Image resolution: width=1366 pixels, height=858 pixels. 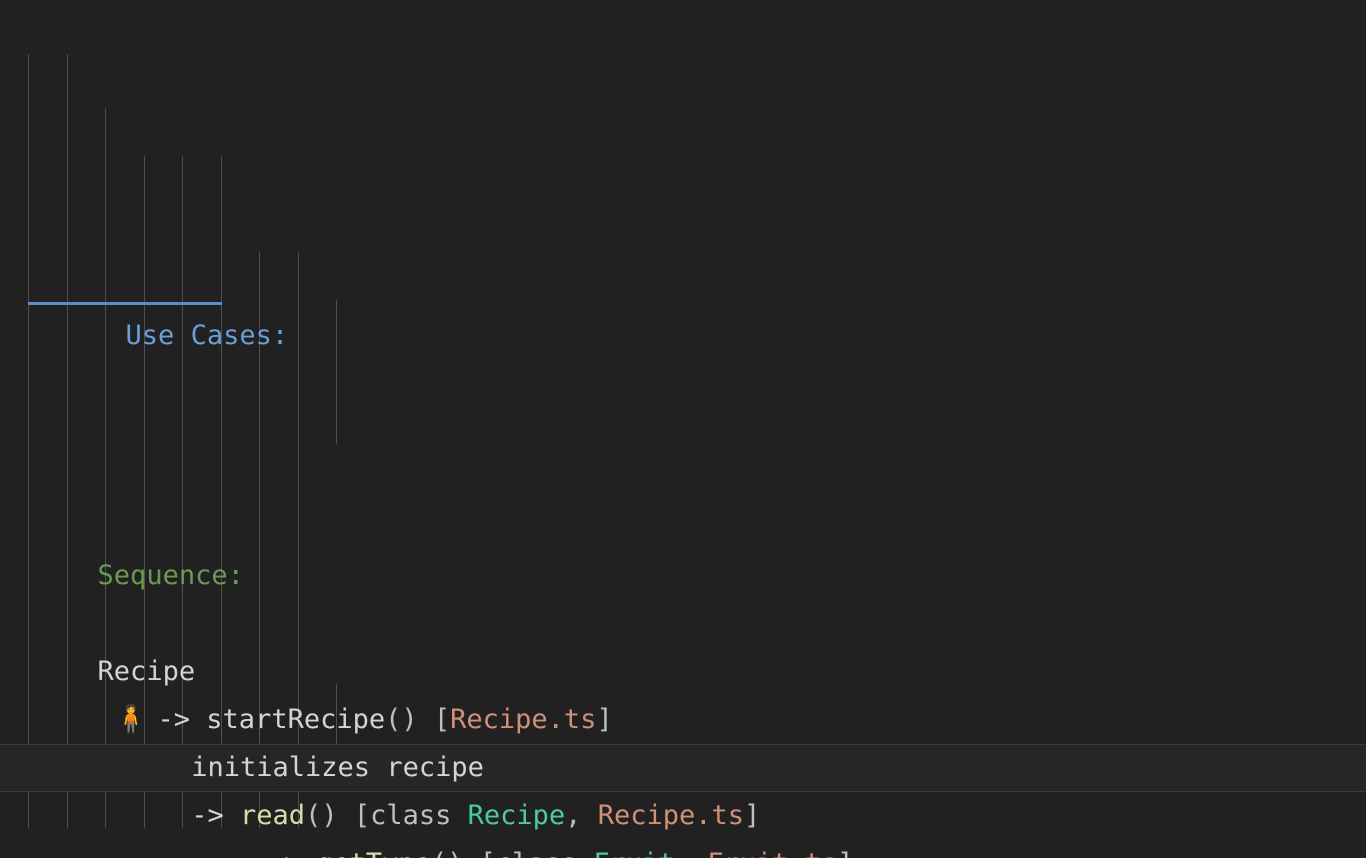 What do you see at coordinates (516, 815) in the screenshot?
I see `token-class: Recipe` at bounding box center [516, 815].